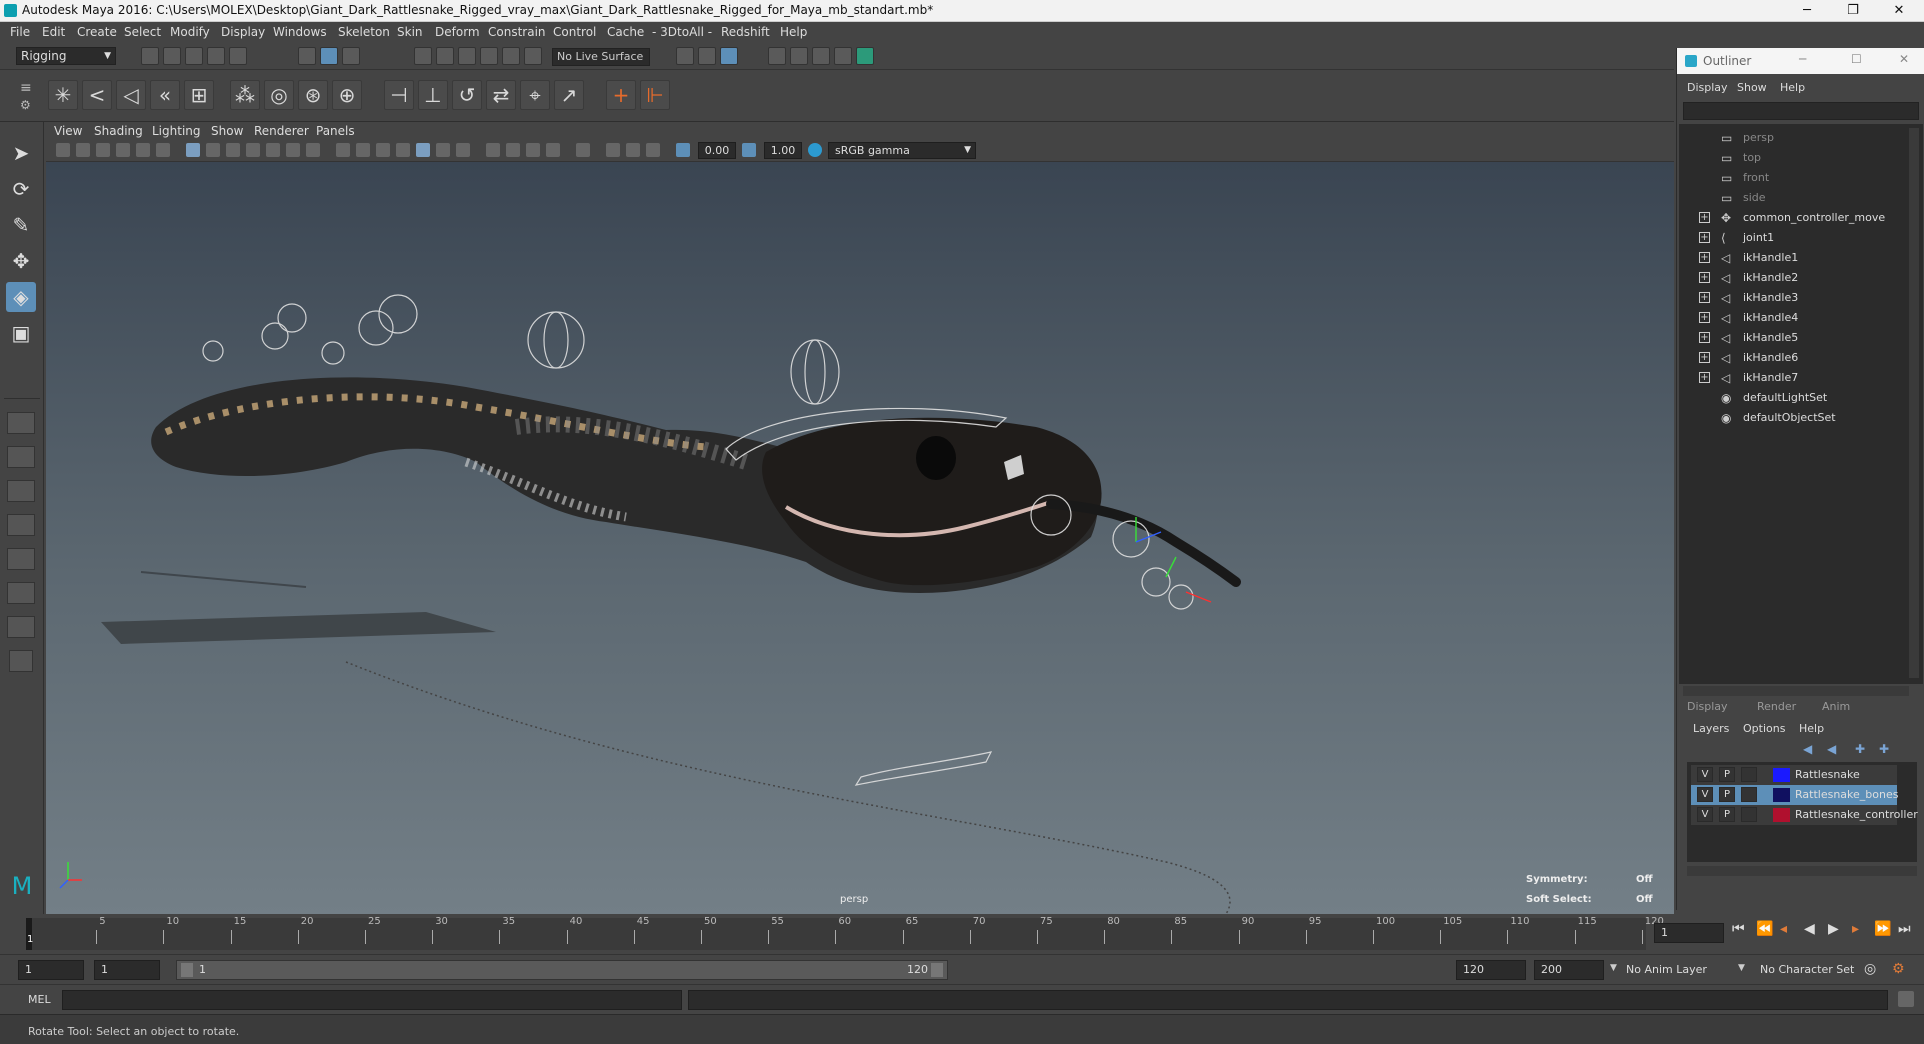  What do you see at coordinates (467, 95) in the screenshot?
I see `paint-weights-icon: ↺` at bounding box center [467, 95].